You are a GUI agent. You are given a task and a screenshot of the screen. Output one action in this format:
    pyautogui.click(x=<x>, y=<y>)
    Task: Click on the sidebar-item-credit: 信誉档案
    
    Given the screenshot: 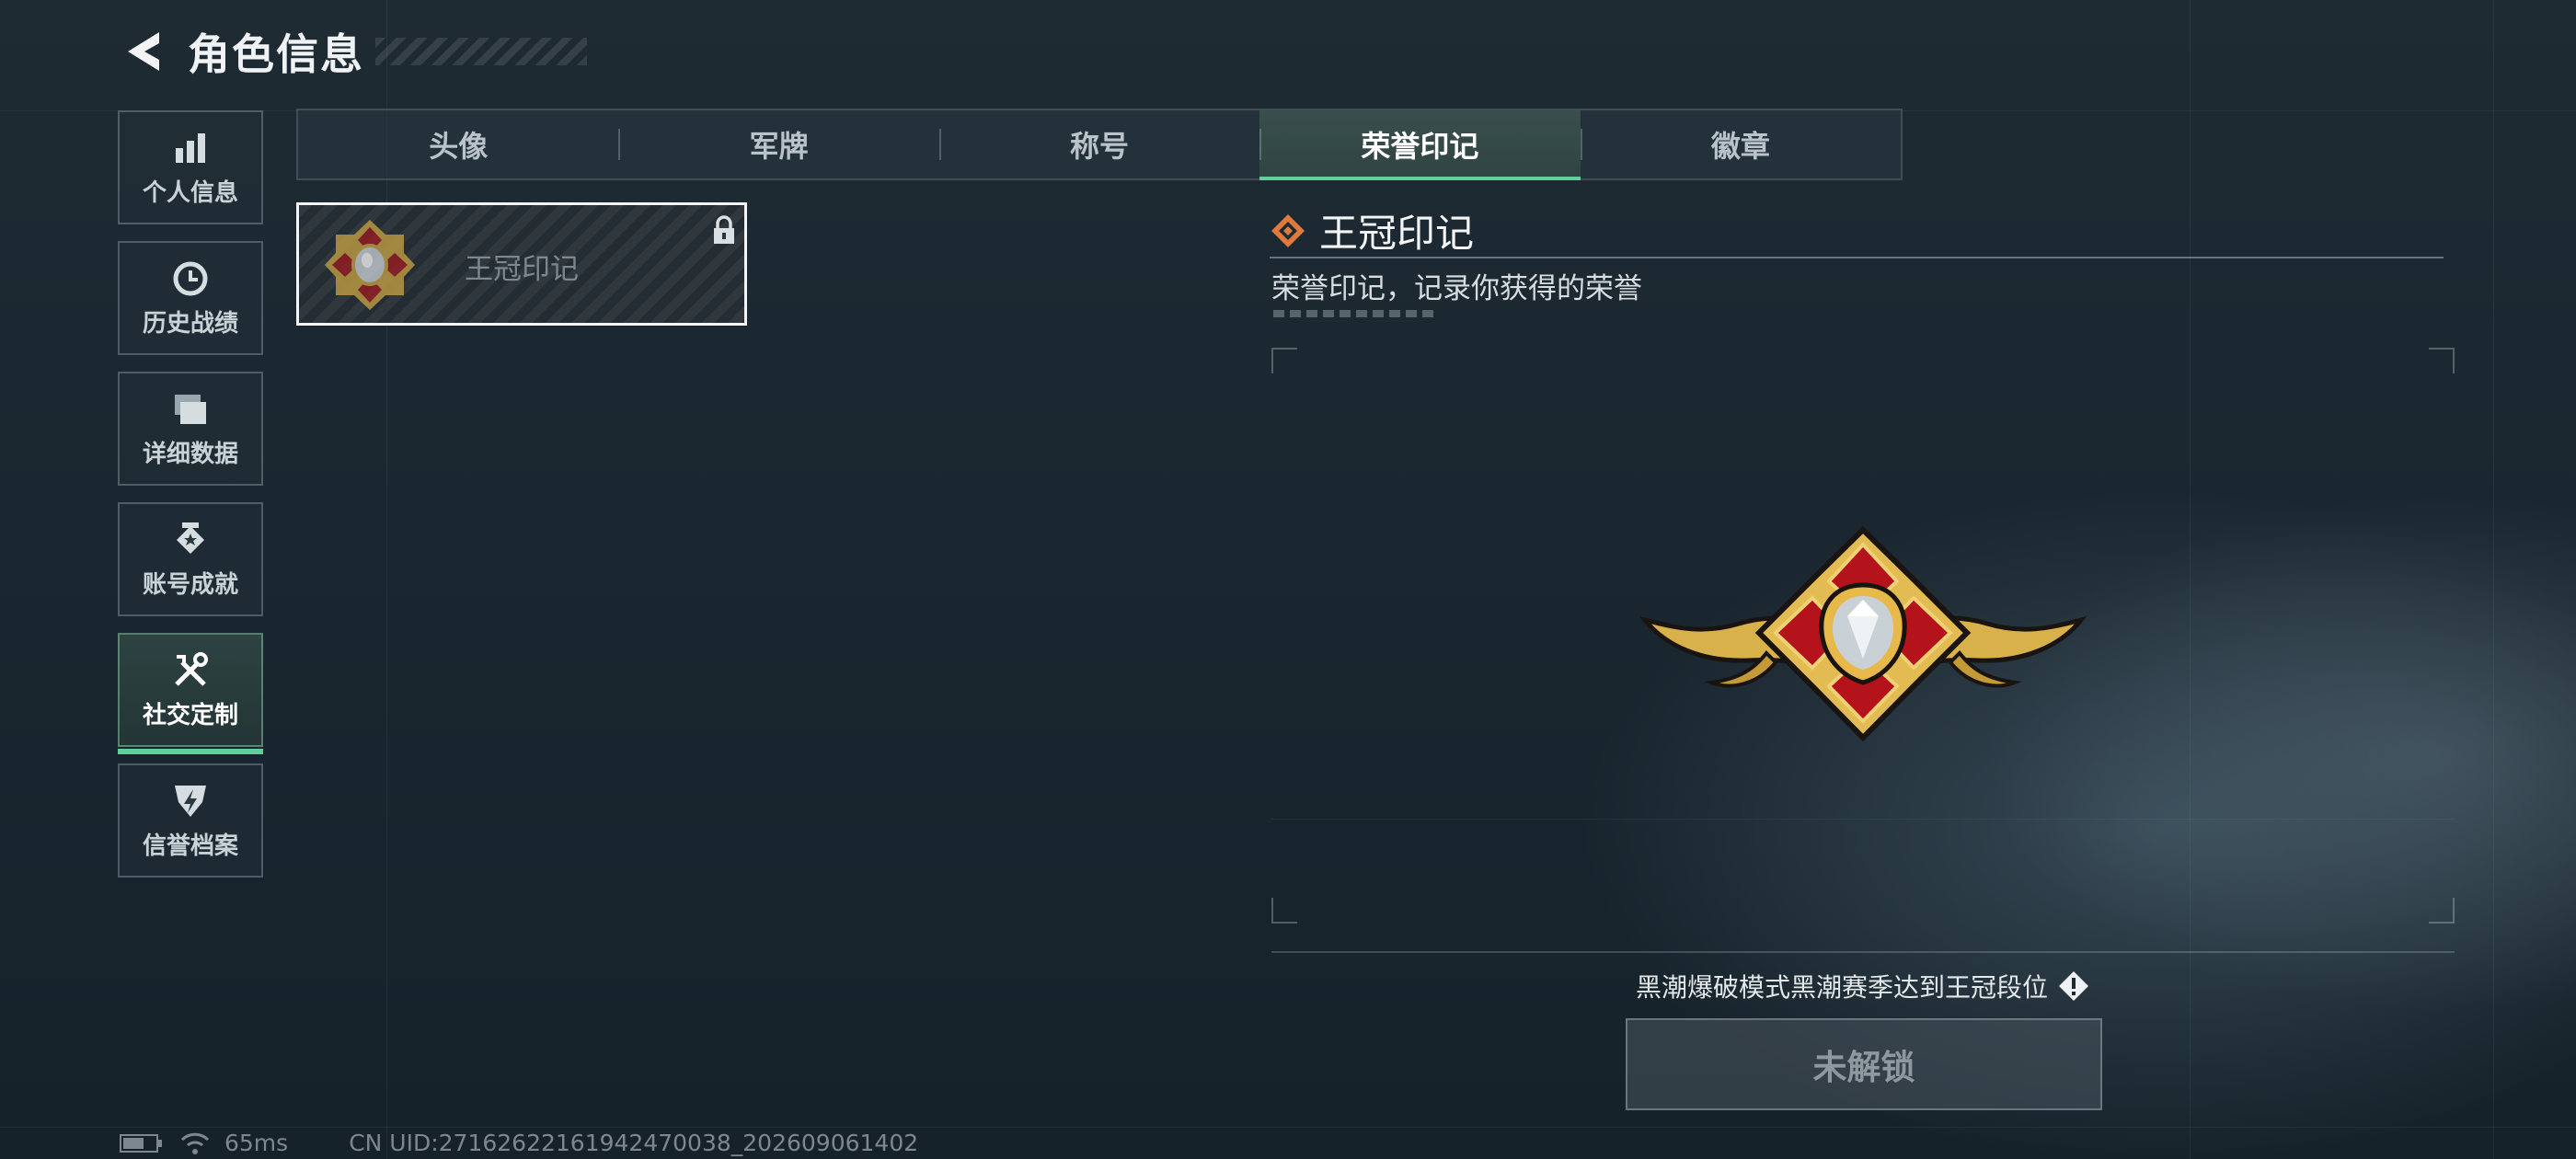 What is the action you would take?
    pyautogui.click(x=190, y=820)
    